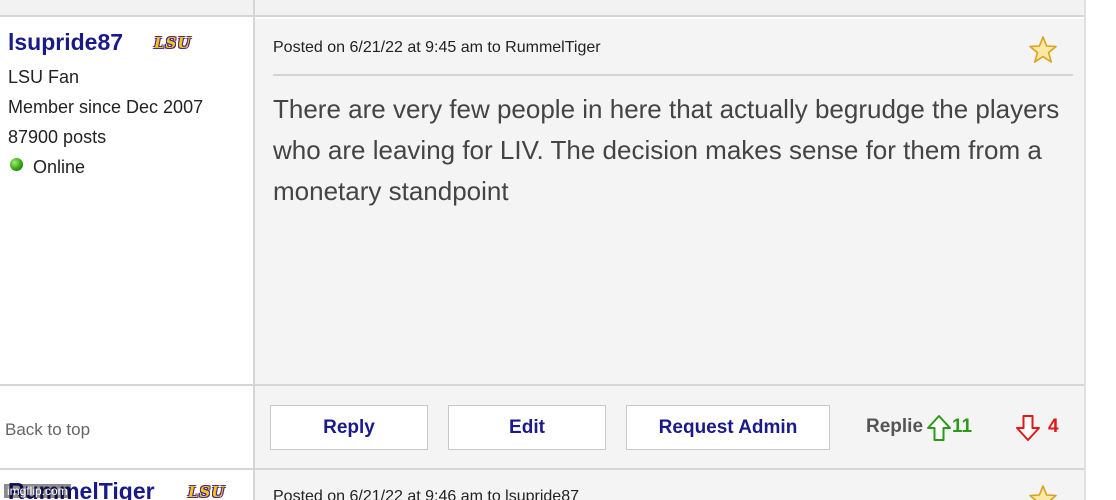 This screenshot has width=1116, height=500. What do you see at coordinates (37, 491) in the screenshot?
I see `watermark: imgflip.com` at bounding box center [37, 491].